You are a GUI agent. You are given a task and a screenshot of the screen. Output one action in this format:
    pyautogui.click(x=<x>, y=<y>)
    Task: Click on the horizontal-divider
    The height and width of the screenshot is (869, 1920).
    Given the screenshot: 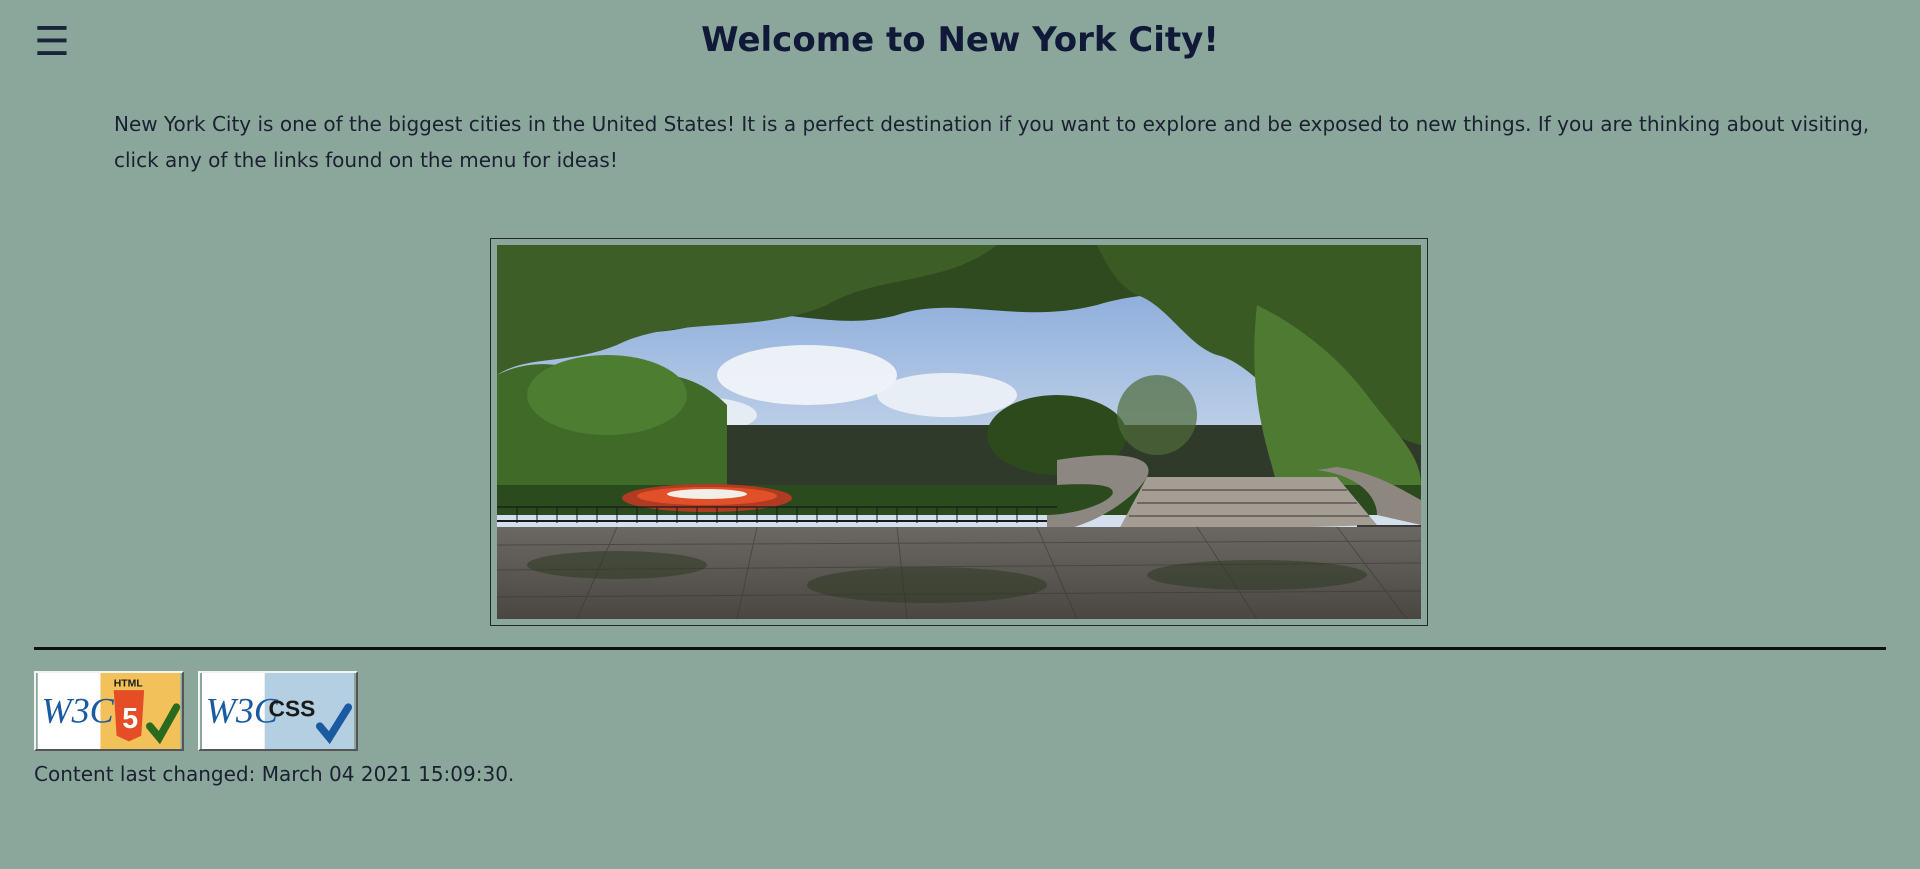 What is the action you would take?
    pyautogui.click(x=960, y=648)
    